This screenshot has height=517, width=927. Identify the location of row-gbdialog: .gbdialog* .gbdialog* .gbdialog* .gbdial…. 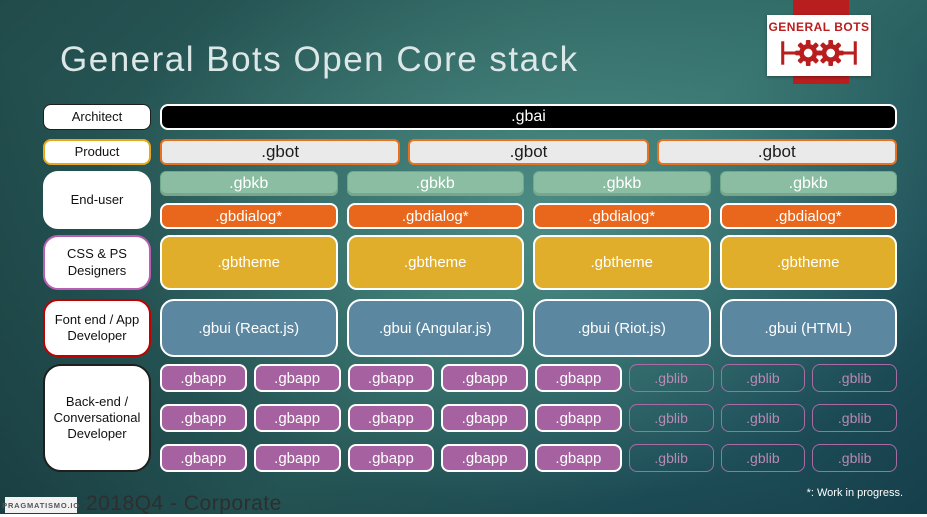
(528, 216).